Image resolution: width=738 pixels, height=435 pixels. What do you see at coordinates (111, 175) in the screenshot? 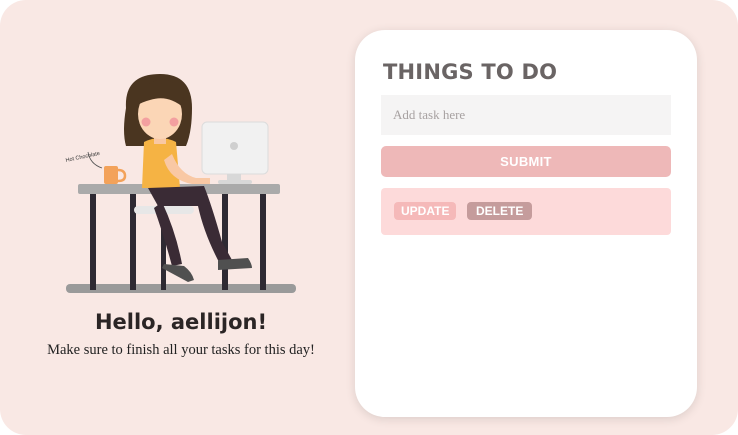
I see `mug-icon` at bounding box center [111, 175].